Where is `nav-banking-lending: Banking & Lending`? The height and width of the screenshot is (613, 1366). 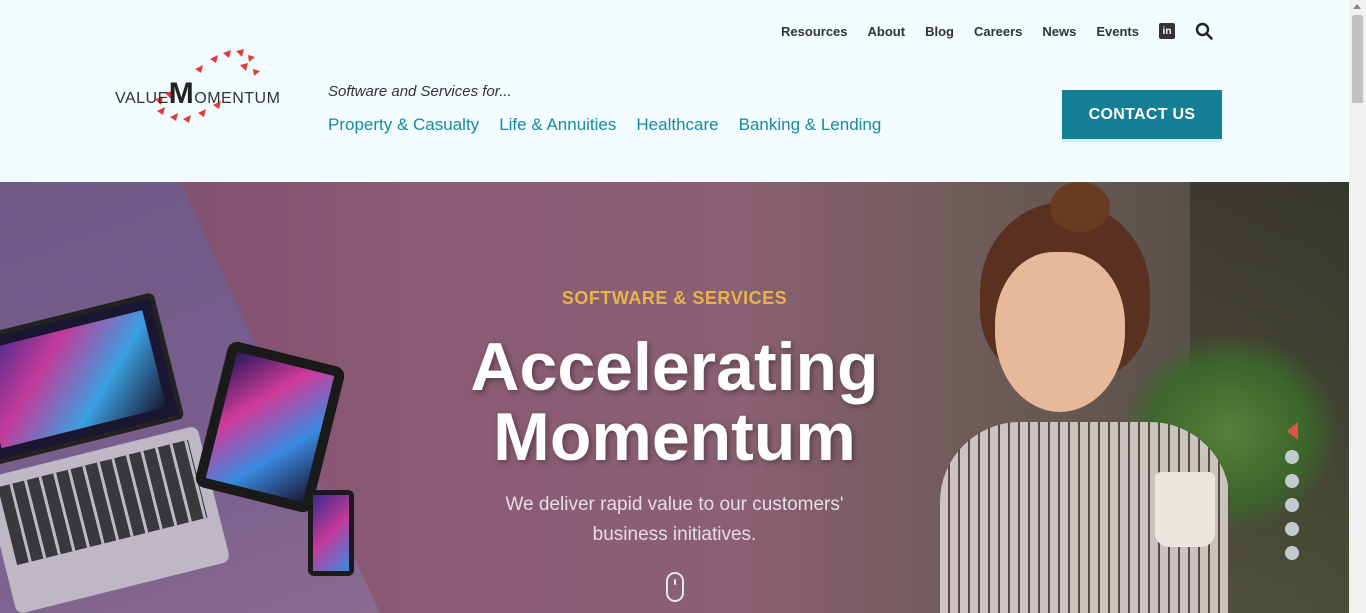
nav-banking-lending: Banking & Lending is located at coordinates (810, 125).